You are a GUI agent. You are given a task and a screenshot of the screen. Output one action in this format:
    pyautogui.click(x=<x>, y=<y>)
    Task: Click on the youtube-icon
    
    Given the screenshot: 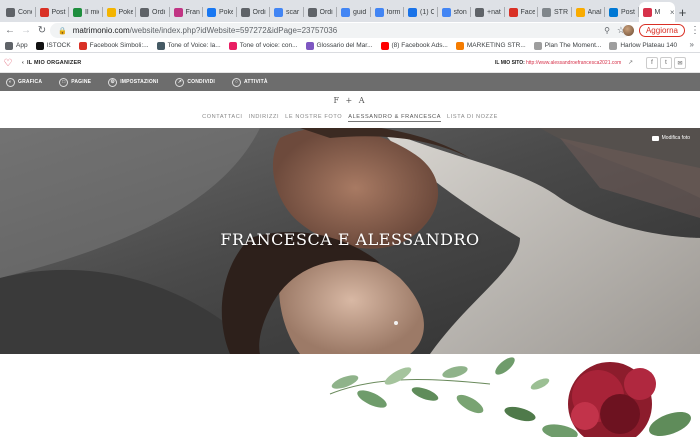 What is the action you would take?
    pyautogui.click(x=384, y=45)
    